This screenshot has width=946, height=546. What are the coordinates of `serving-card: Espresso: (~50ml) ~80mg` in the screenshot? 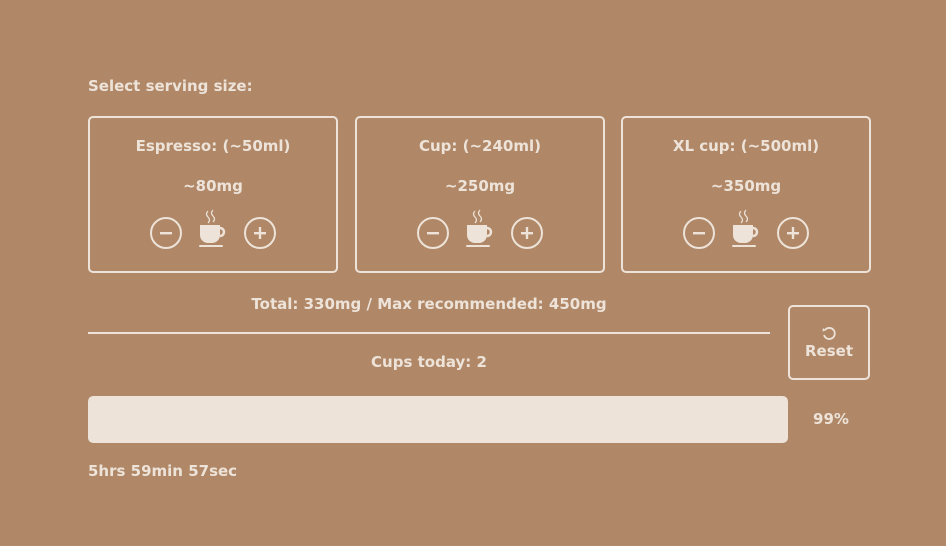 It's located at (213, 194).